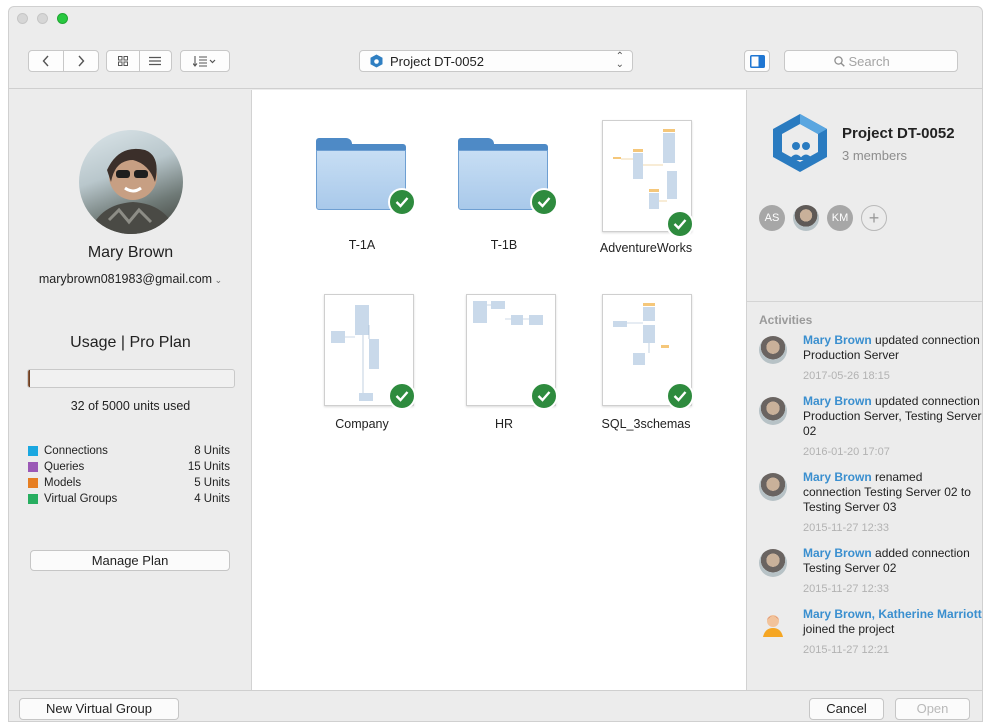  What do you see at coordinates (504, 193) in the screenshot?
I see `grid-item-folder: T-1B` at bounding box center [504, 193].